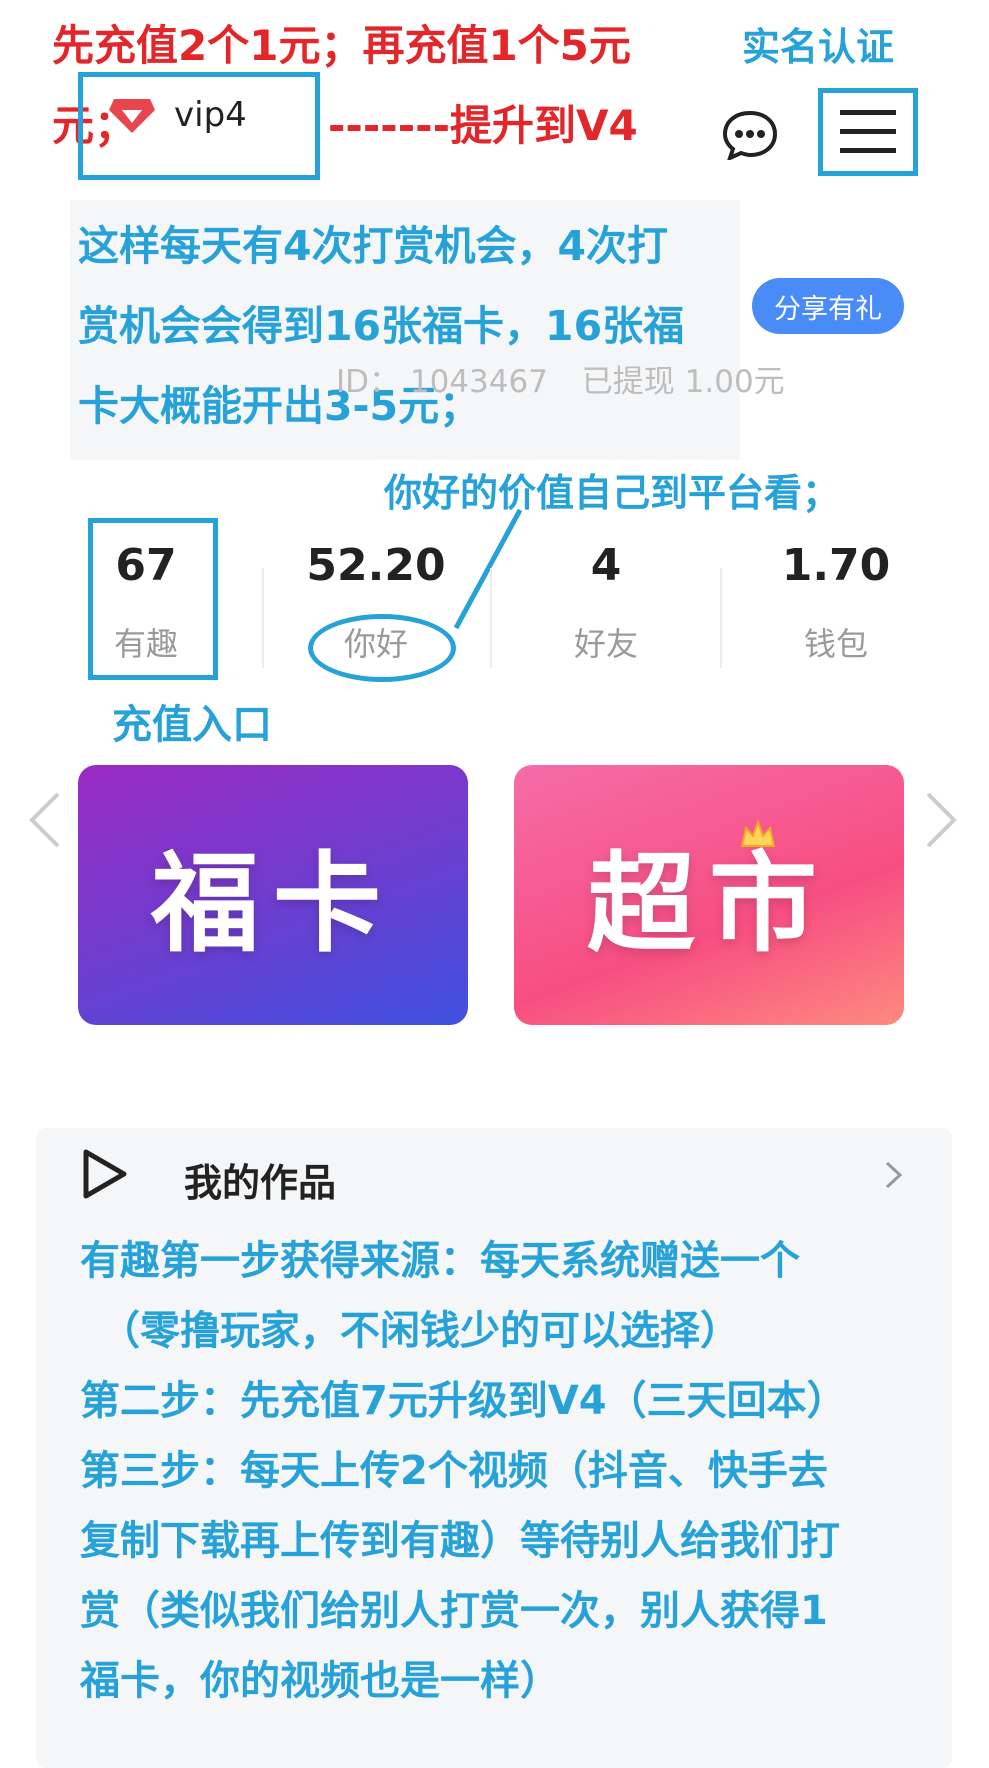 The height and width of the screenshot is (1768, 989). Describe the element at coordinates (368, 382) in the screenshot. I see `user-id-label: ID：` at that location.